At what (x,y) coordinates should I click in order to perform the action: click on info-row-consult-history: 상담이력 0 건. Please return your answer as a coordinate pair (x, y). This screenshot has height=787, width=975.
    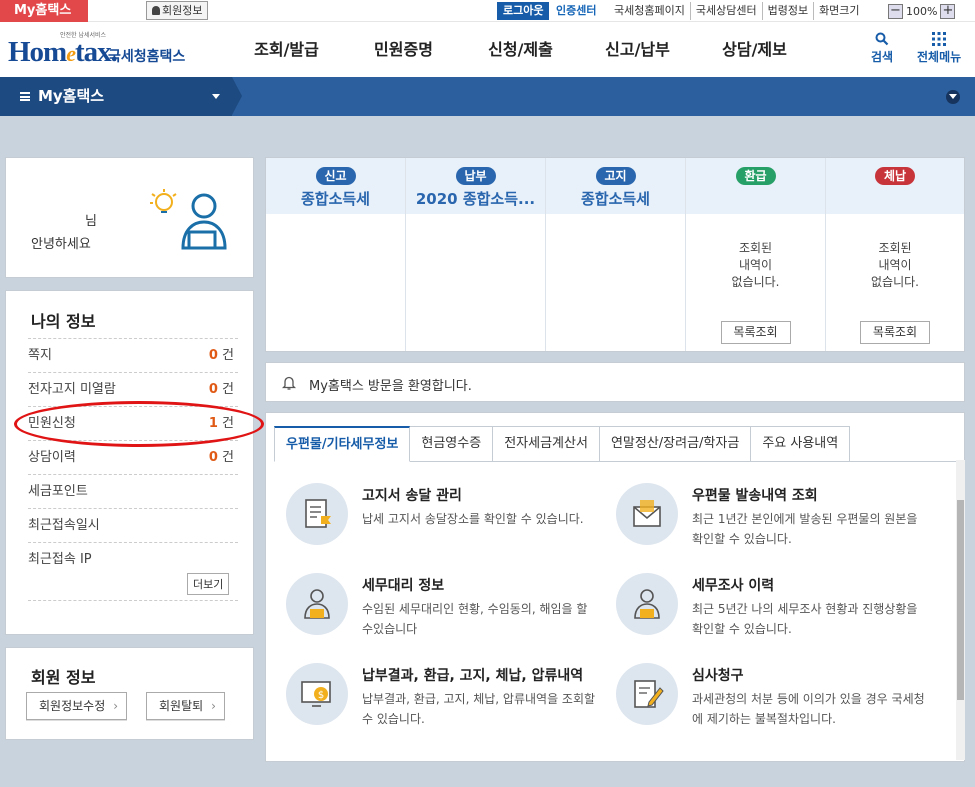
    Looking at the image, I should click on (133, 457).